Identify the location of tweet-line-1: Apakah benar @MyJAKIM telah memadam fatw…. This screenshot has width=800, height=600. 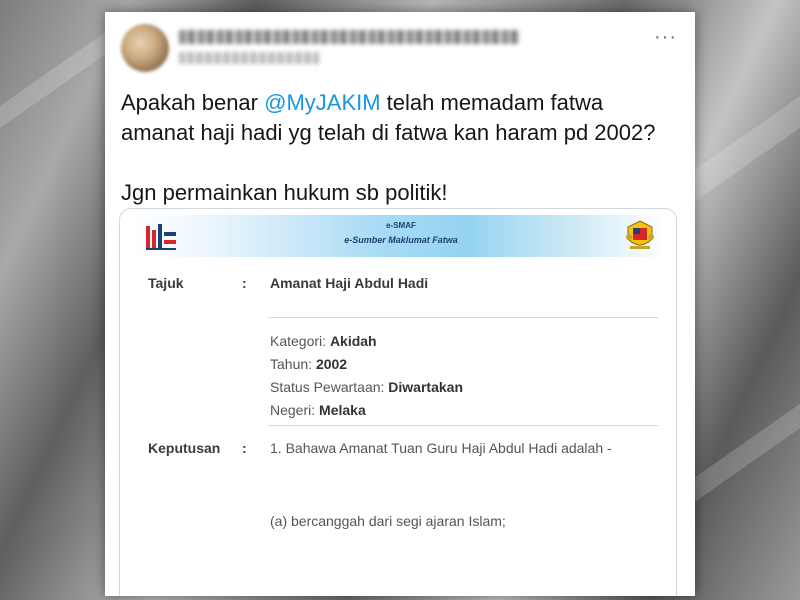
(401, 103).